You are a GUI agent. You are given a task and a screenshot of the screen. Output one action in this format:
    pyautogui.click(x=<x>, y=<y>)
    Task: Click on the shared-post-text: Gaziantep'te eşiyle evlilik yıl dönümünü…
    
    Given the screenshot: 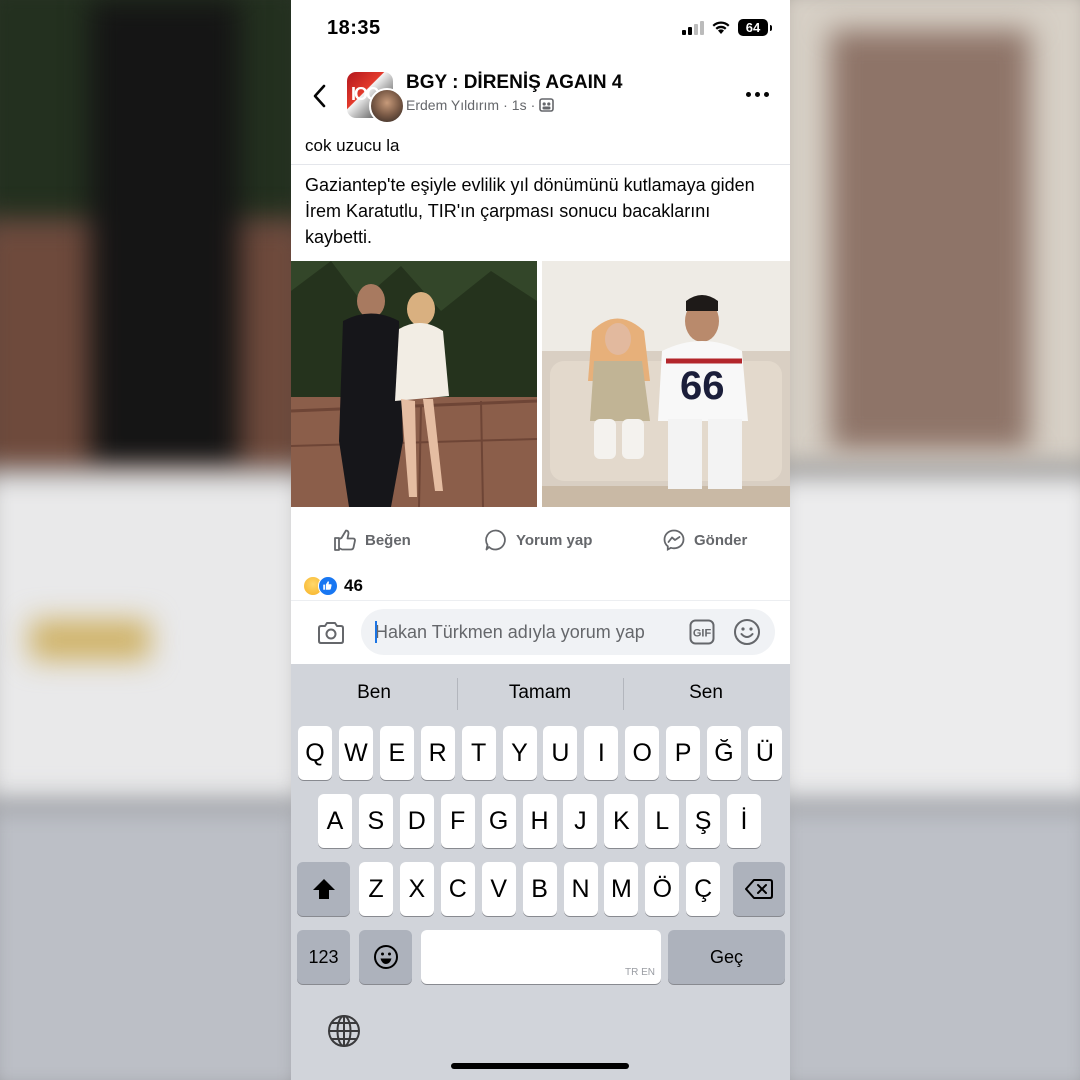 What is the action you would take?
    pyautogui.click(x=530, y=211)
    